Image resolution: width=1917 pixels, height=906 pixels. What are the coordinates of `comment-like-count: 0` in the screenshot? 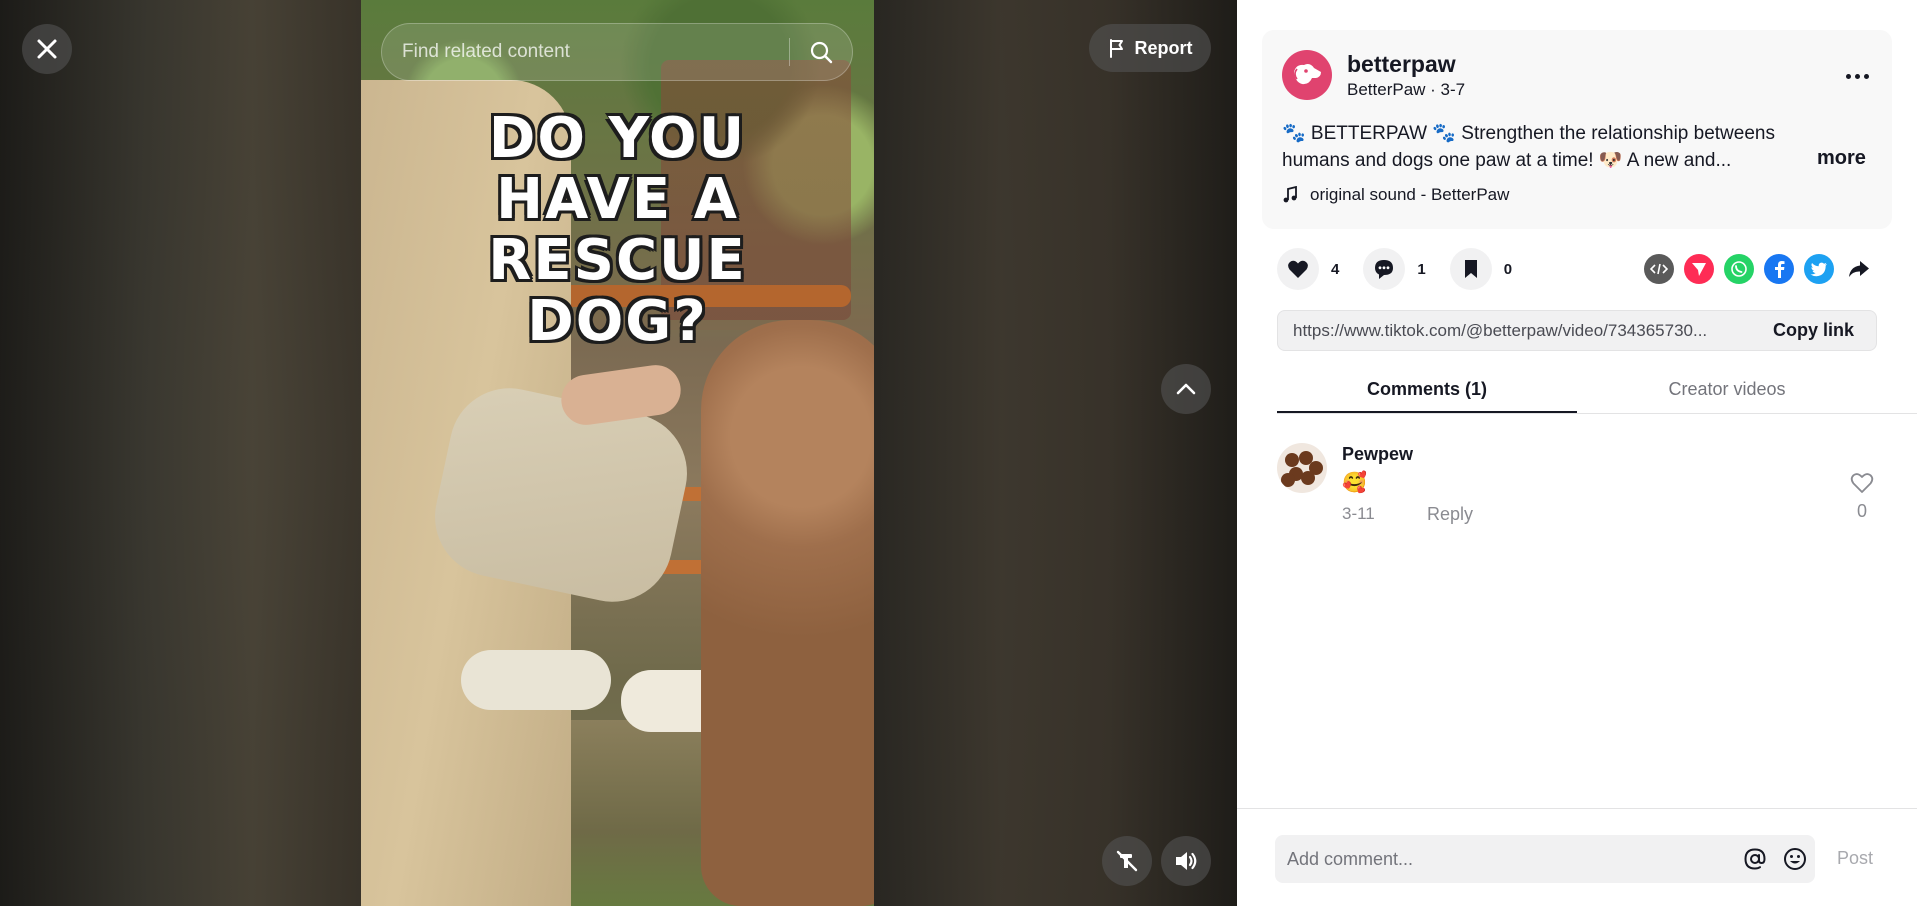 It's located at (1861, 511).